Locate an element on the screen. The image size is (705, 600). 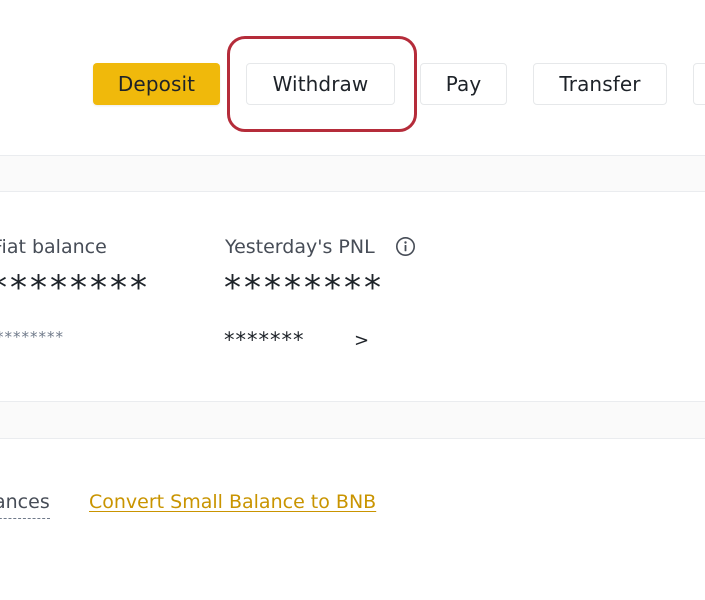
transfer-button: Transfer is located at coordinates (600, 84).